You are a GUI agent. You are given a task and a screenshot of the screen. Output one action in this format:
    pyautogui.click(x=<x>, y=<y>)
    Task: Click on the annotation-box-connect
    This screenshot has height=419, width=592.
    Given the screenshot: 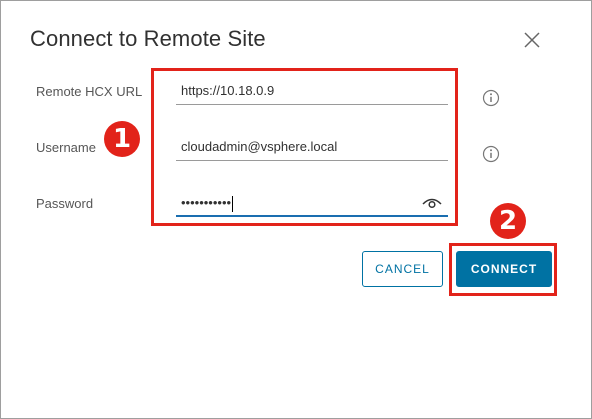 What is the action you would take?
    pyautogui.click(x=503, y=269)
    